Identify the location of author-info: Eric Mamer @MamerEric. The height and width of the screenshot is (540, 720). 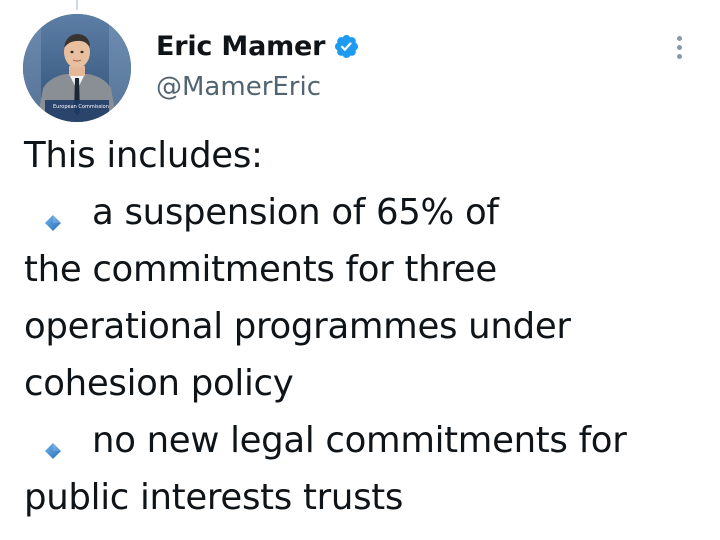
(258, 65).